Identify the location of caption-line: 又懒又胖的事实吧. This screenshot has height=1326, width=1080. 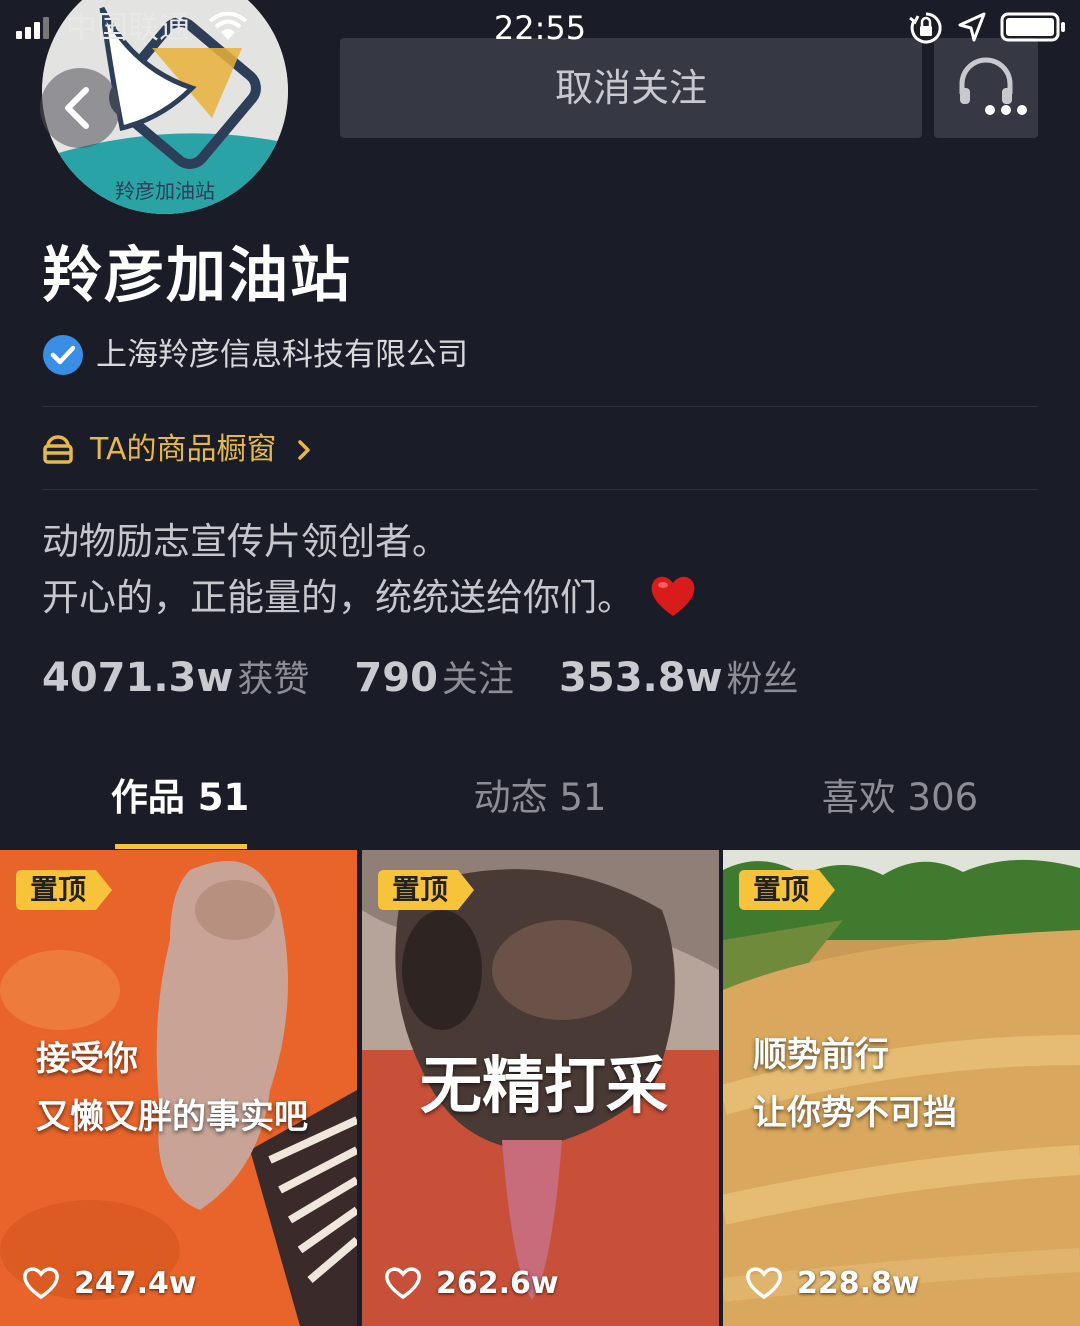
(172, 1117).